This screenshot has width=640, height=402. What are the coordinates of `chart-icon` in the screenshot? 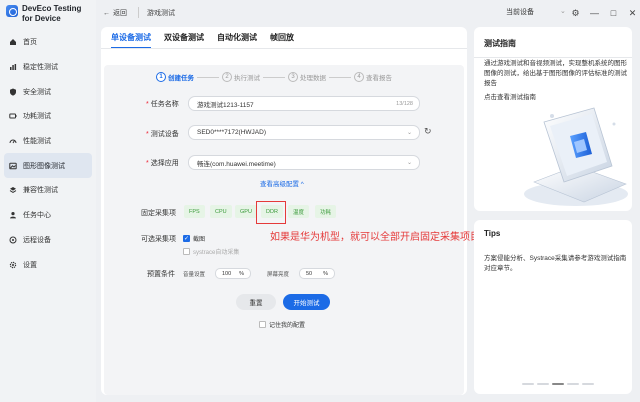 It's located at (13, 67).